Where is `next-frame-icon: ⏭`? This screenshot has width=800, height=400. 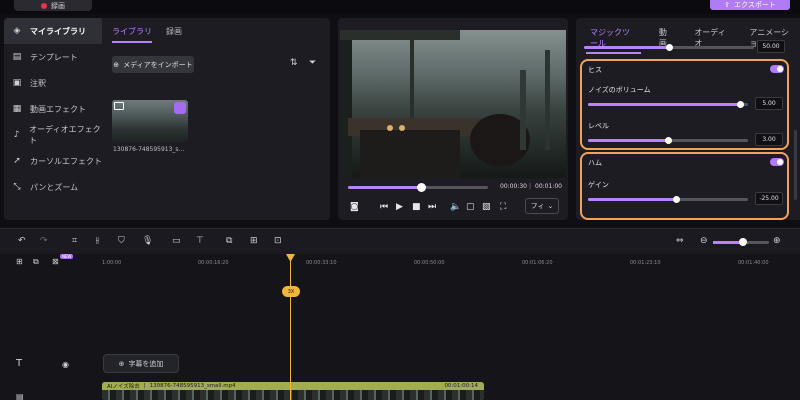 next-frame-icon: ⏭ is located at coordinates (432, 207).